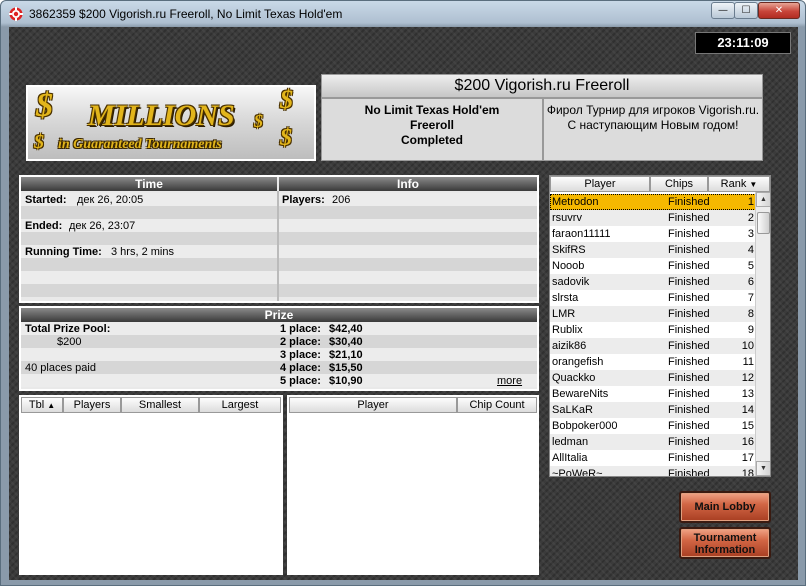 Image resolution: width=806 pixels, height=586 pixels. I want to click on tournament-status: Completed, so click(431, 140).